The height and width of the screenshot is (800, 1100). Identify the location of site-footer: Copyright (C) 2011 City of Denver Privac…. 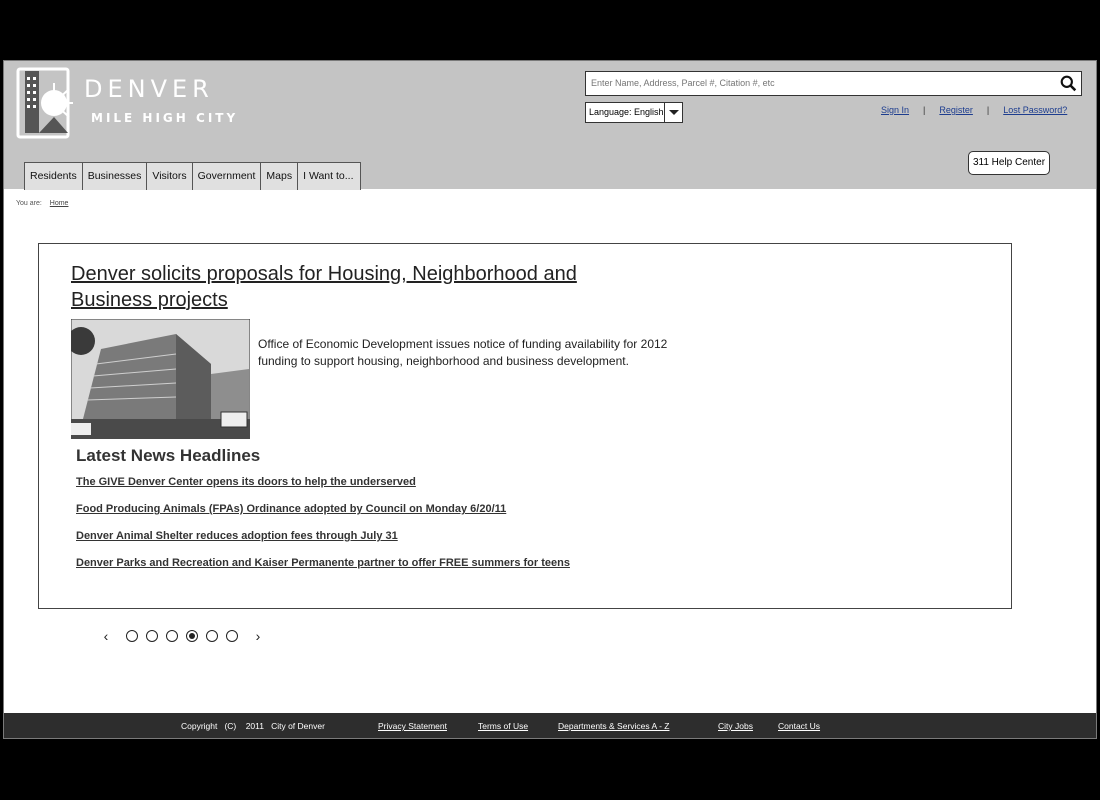
(550, 725).